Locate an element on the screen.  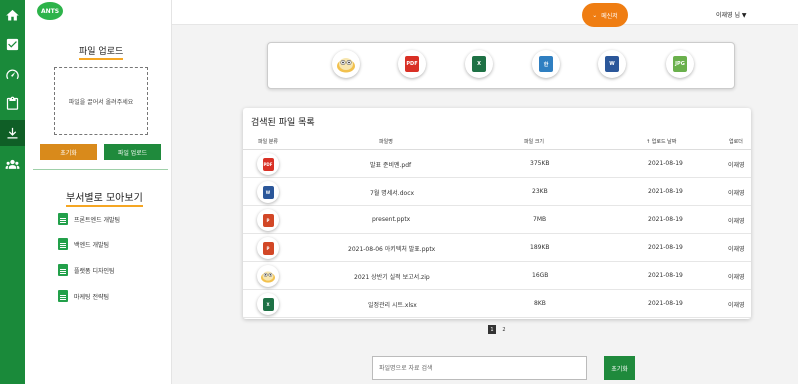
file-type-cell: X is located at coordinates (268, 304).